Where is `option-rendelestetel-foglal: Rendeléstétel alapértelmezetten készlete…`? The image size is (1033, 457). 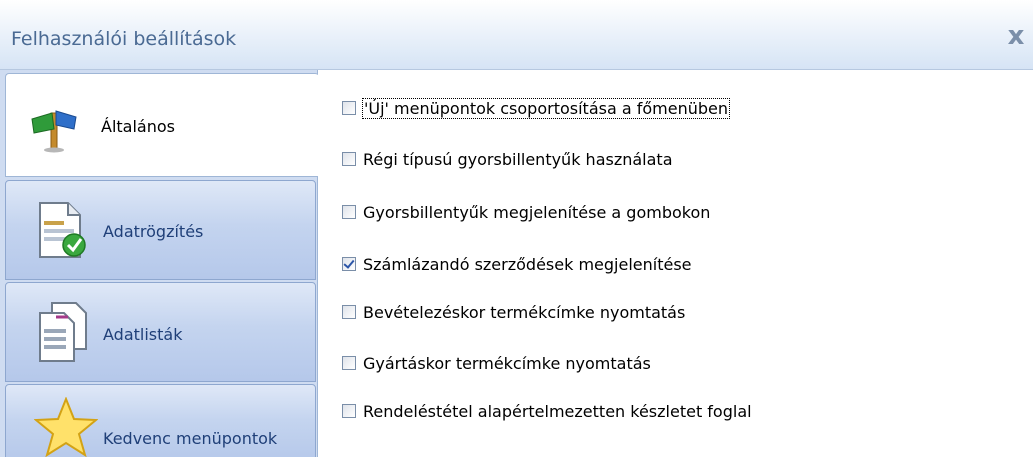 option-rendelestetel-foglal: Rendeléstétel alapértelmezetten készlete… is located at coordinates (547, 411).